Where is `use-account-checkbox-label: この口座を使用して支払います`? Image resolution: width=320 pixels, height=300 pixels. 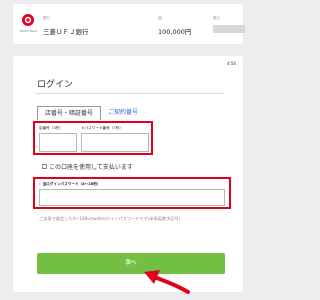 use-account-checkbox-label: この口座を使用して支払います is located at coordinates (91, 167).